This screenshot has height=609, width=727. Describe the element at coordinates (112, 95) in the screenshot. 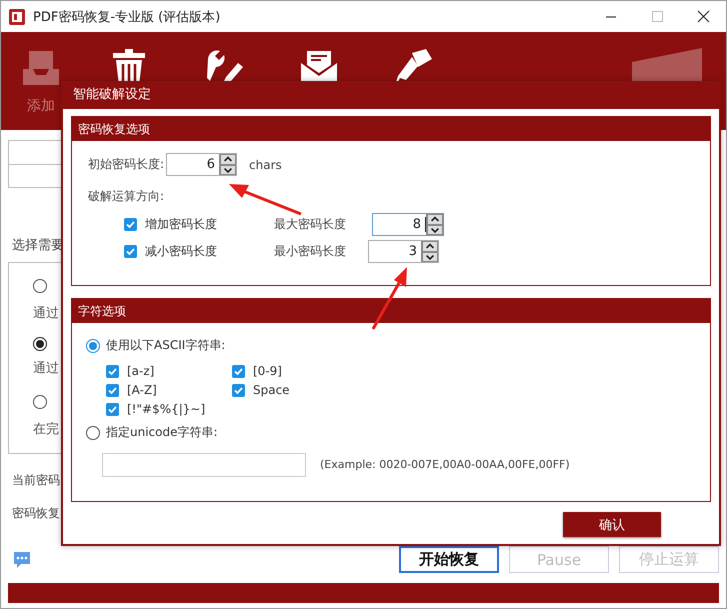

I see `dialog-title: 智能破解设定` at that location.